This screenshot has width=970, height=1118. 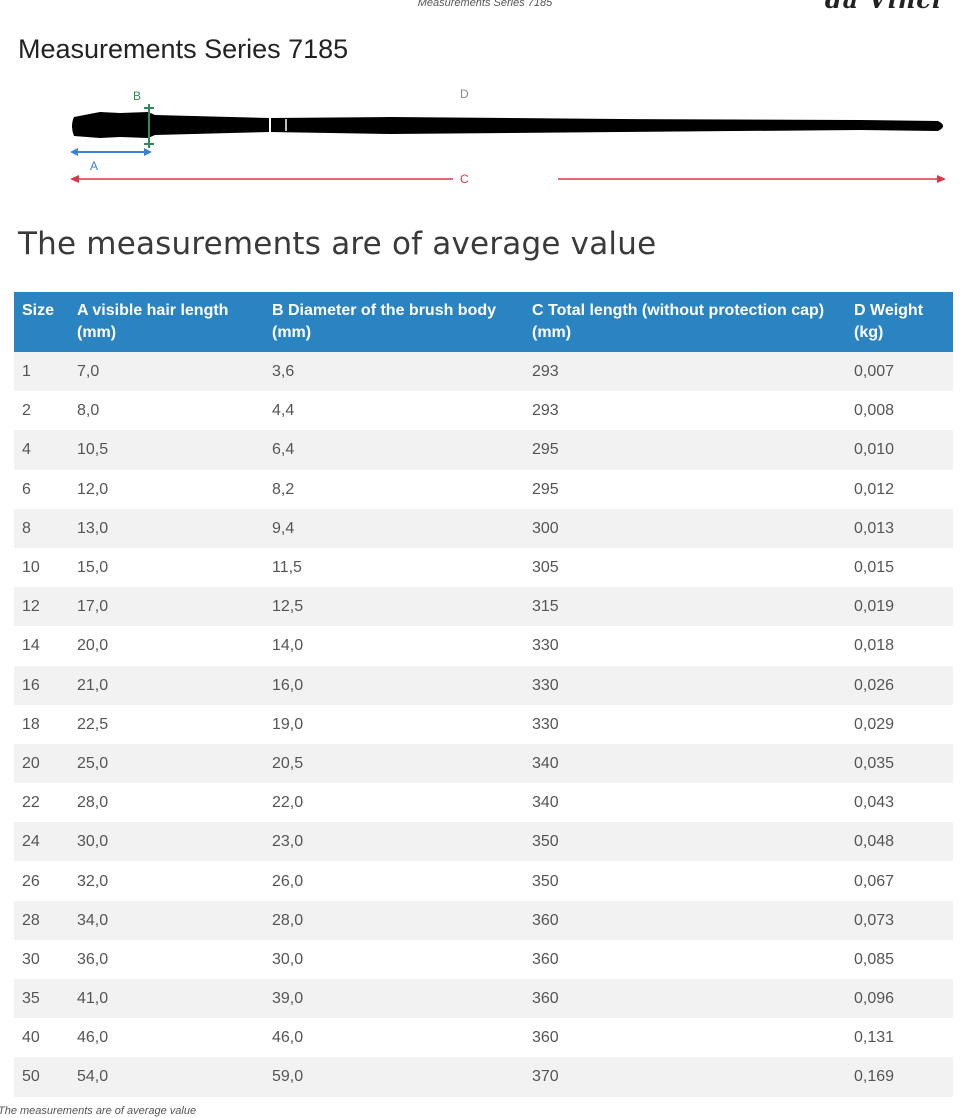 What do you see at coordinates (41, 372) in the screenshot?
I see `cell-size: 1` at bounding box center [41, 372].